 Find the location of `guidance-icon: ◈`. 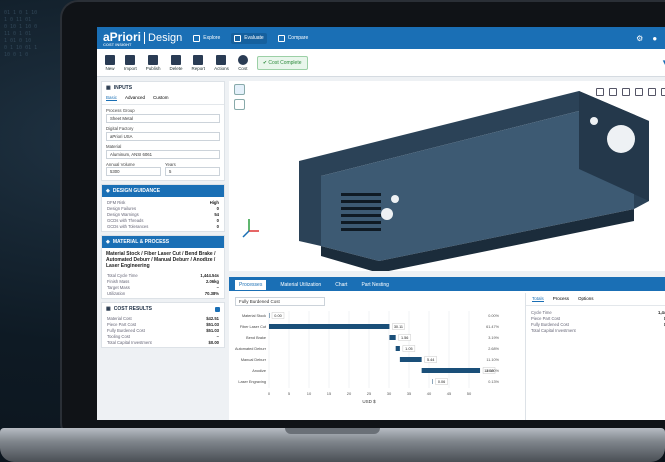

guidance-icon: ◈ is located at coordinates (108, 191).